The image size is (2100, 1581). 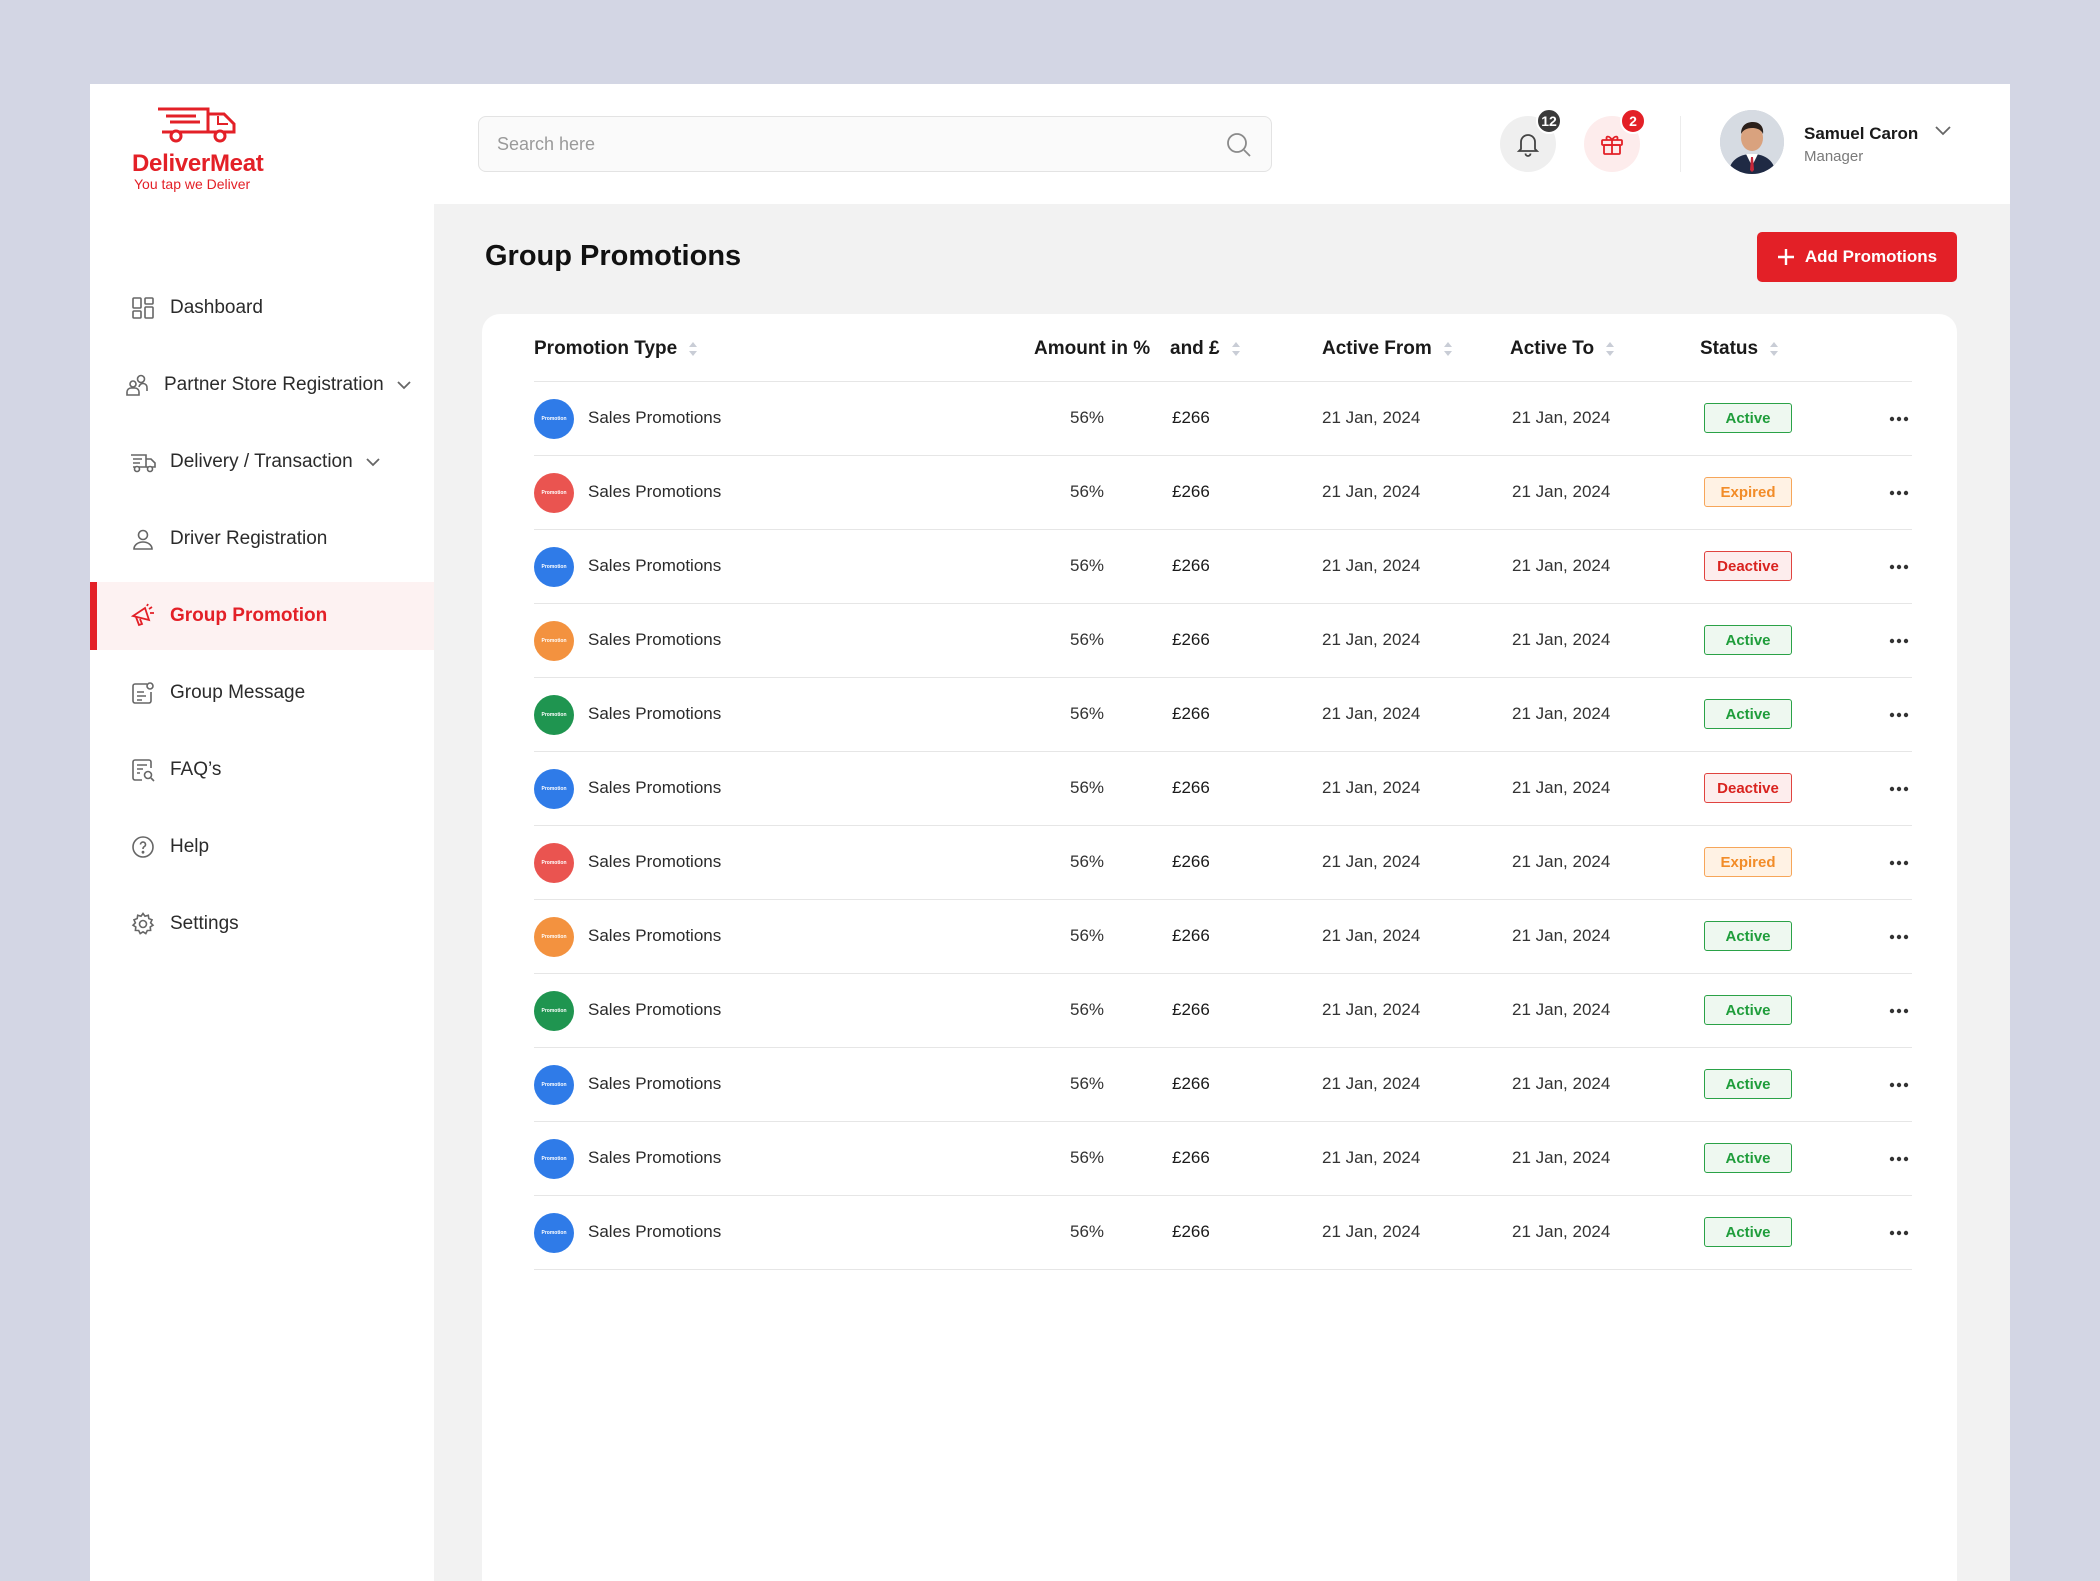 I want to click on column-header-promotion-type: Promotion Type, so click(x=616, y=349).